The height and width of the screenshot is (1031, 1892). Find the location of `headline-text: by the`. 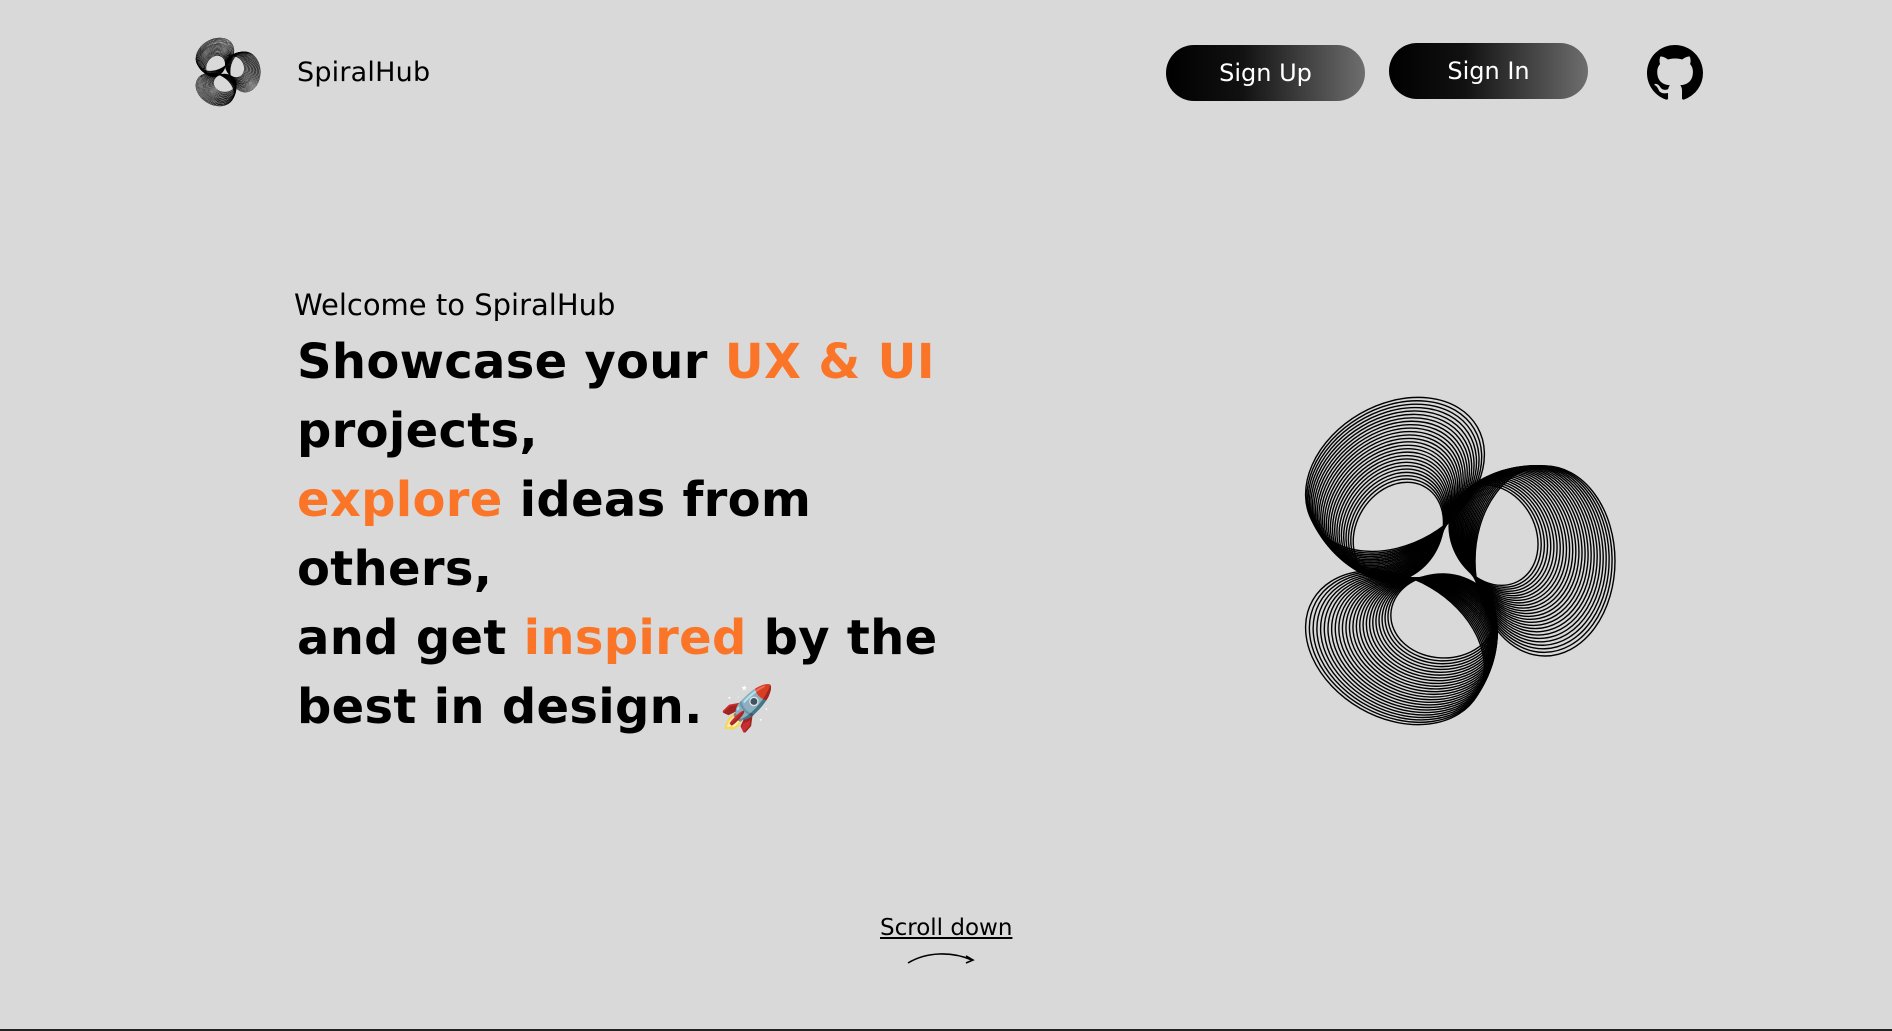

headline-text: by the is located at coordinates (842, 638).